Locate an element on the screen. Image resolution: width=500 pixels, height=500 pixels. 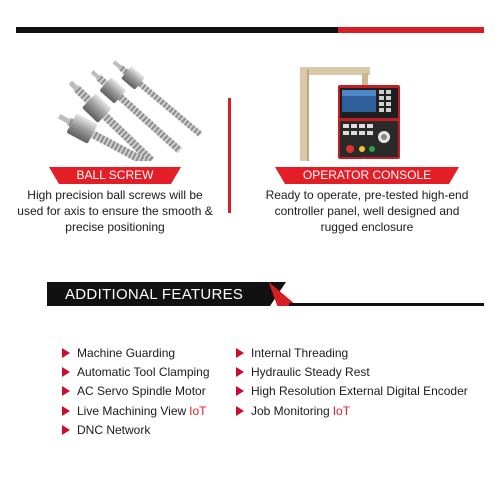
operator-console-label: OPERATOR CONSOLE is located at coordinates (367, 175).